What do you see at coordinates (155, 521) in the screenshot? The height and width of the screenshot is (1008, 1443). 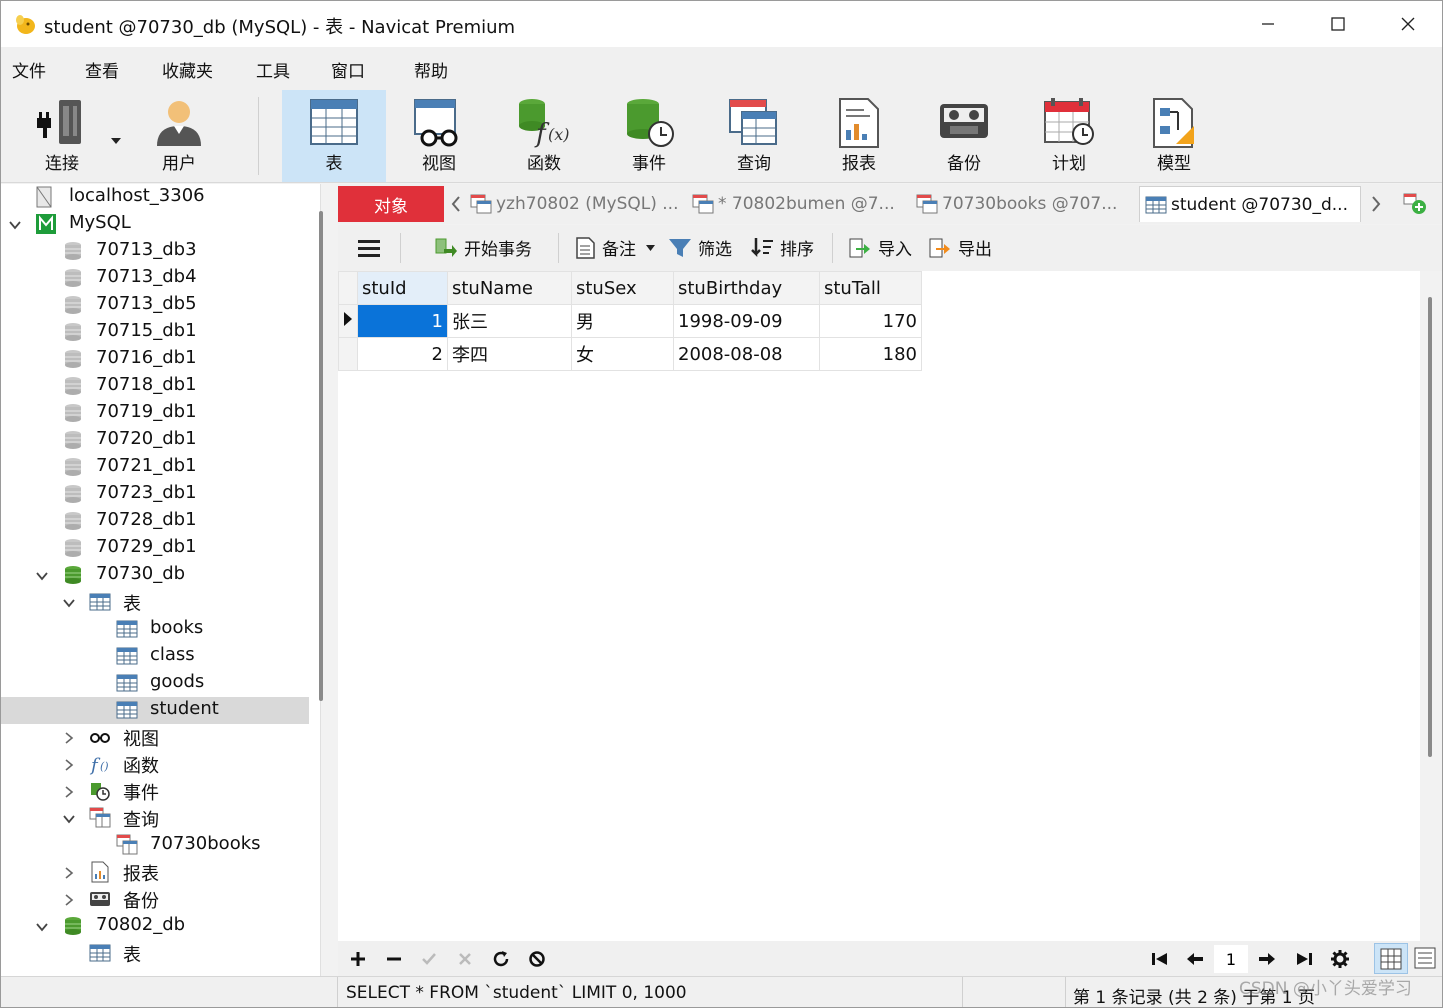 I see `sidebar-item-70728-db1: 70728_db1` at bounding box center [155, 521].